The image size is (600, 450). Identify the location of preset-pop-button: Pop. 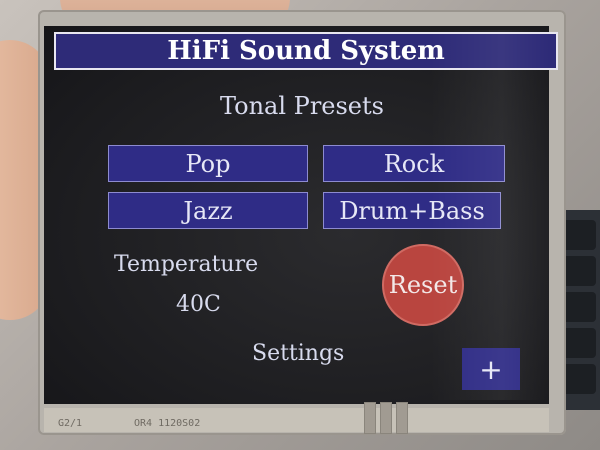
(208, 163).